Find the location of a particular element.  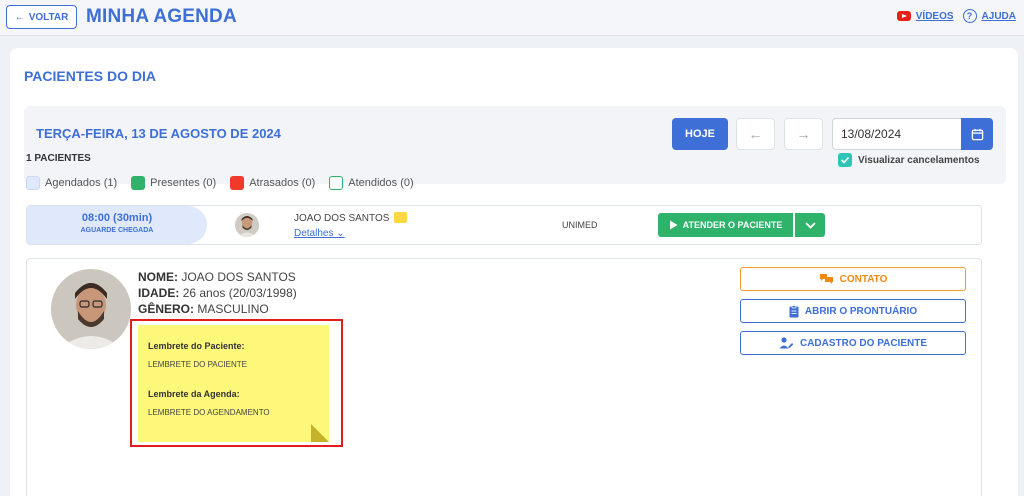

details-link: Detalhes ⌄ is located at coordinates (319, 233).